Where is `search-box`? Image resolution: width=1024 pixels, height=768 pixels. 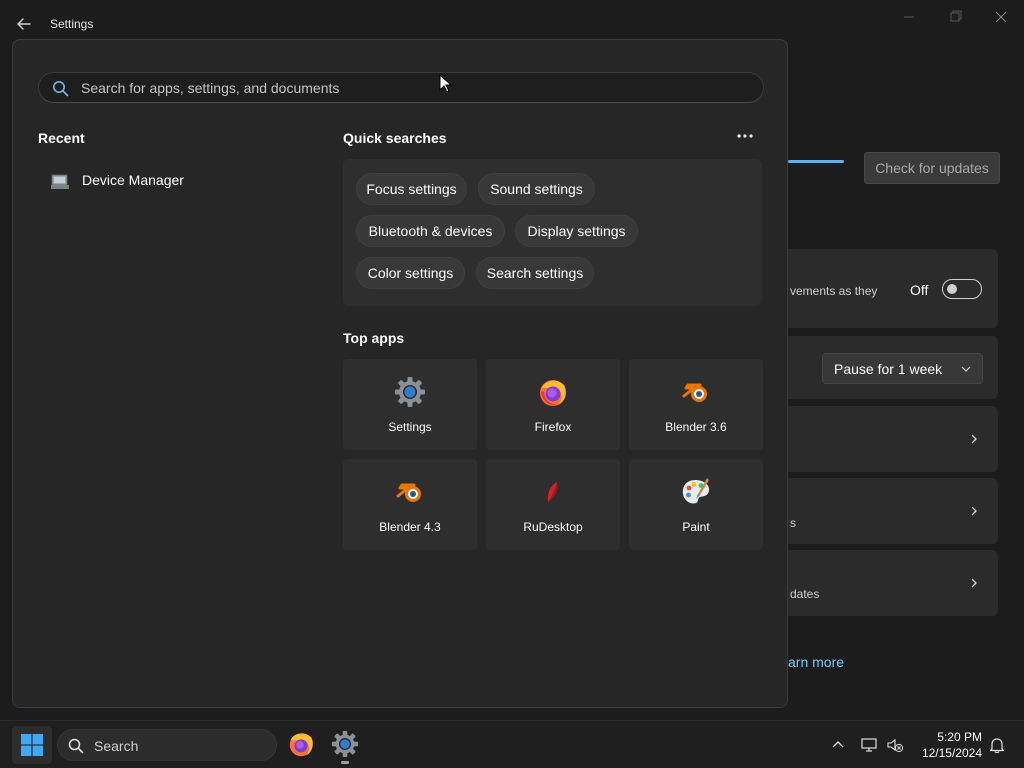
search-box is located at coordinates (401, 87).